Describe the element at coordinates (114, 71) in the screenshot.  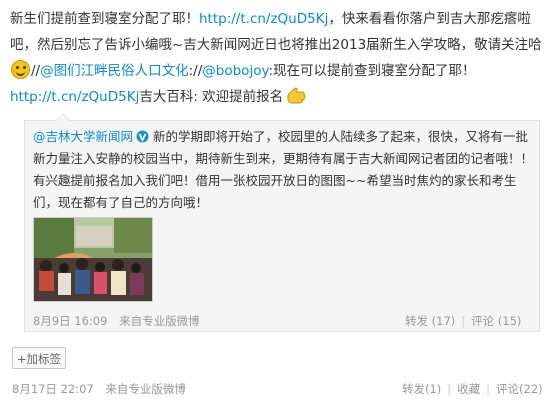
I see `mention-link: @图们江畔民俗人口文化` at that location.